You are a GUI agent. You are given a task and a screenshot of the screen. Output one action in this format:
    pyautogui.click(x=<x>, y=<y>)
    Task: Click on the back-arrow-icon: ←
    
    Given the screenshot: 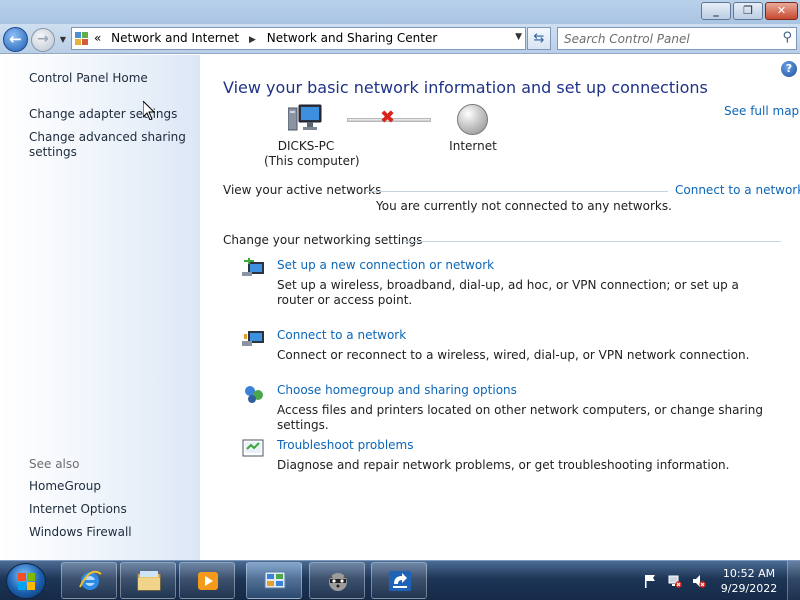 What is the action you would take?
    pyautogui.click(x=15, y=39)
    